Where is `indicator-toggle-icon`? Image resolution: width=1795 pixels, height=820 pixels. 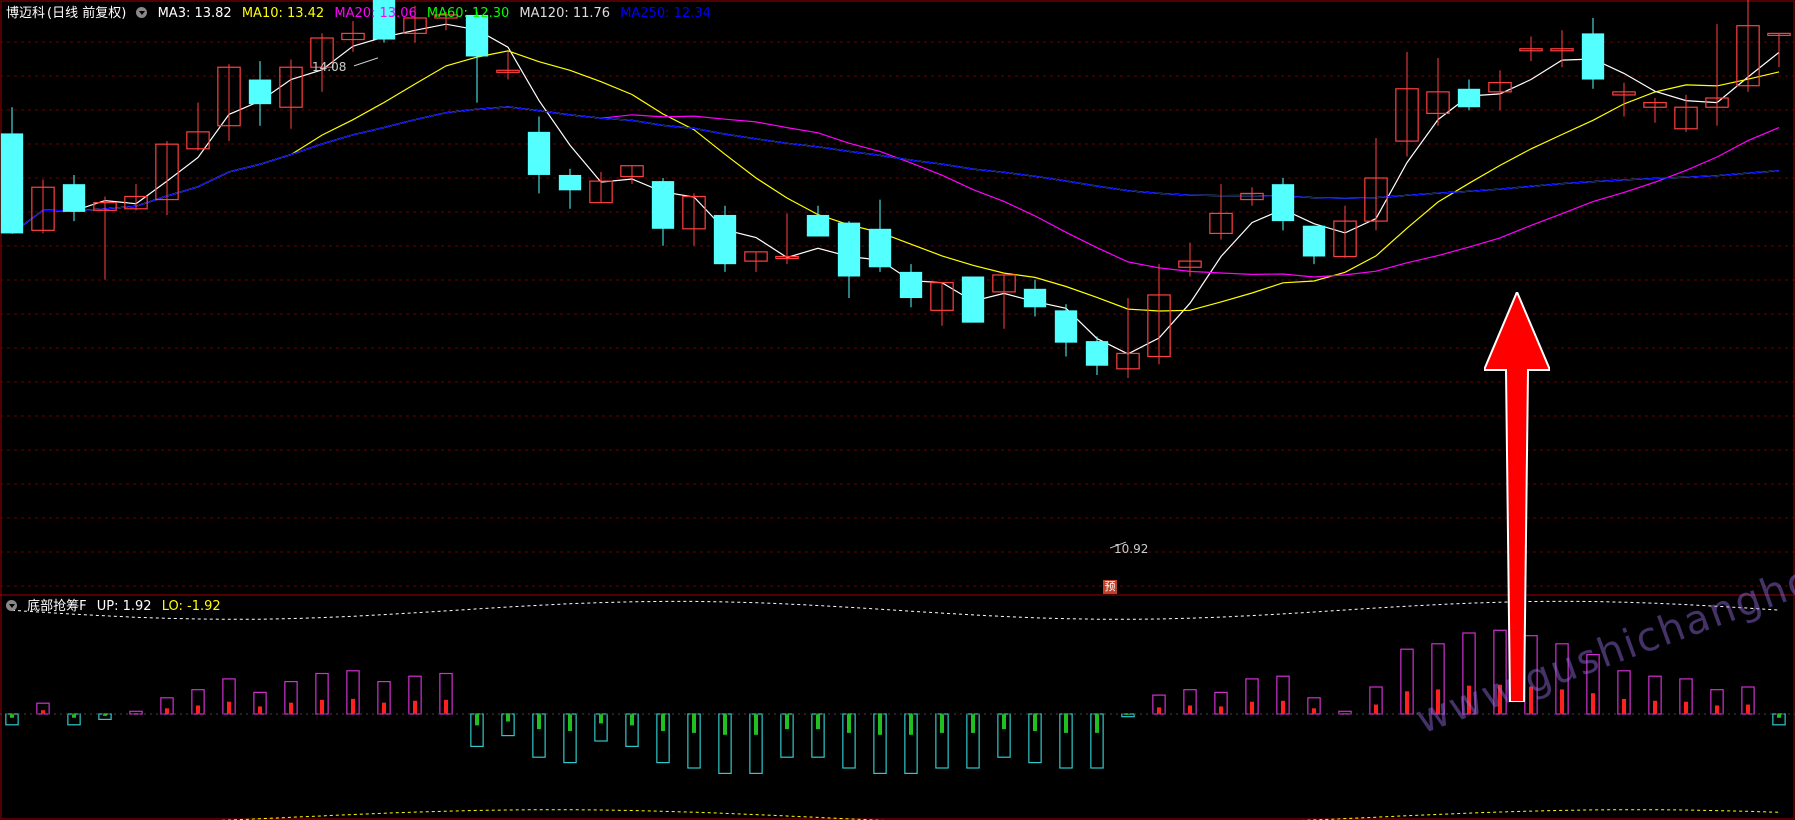
indicator-toggle-icon is located at coordinates (11, 605).